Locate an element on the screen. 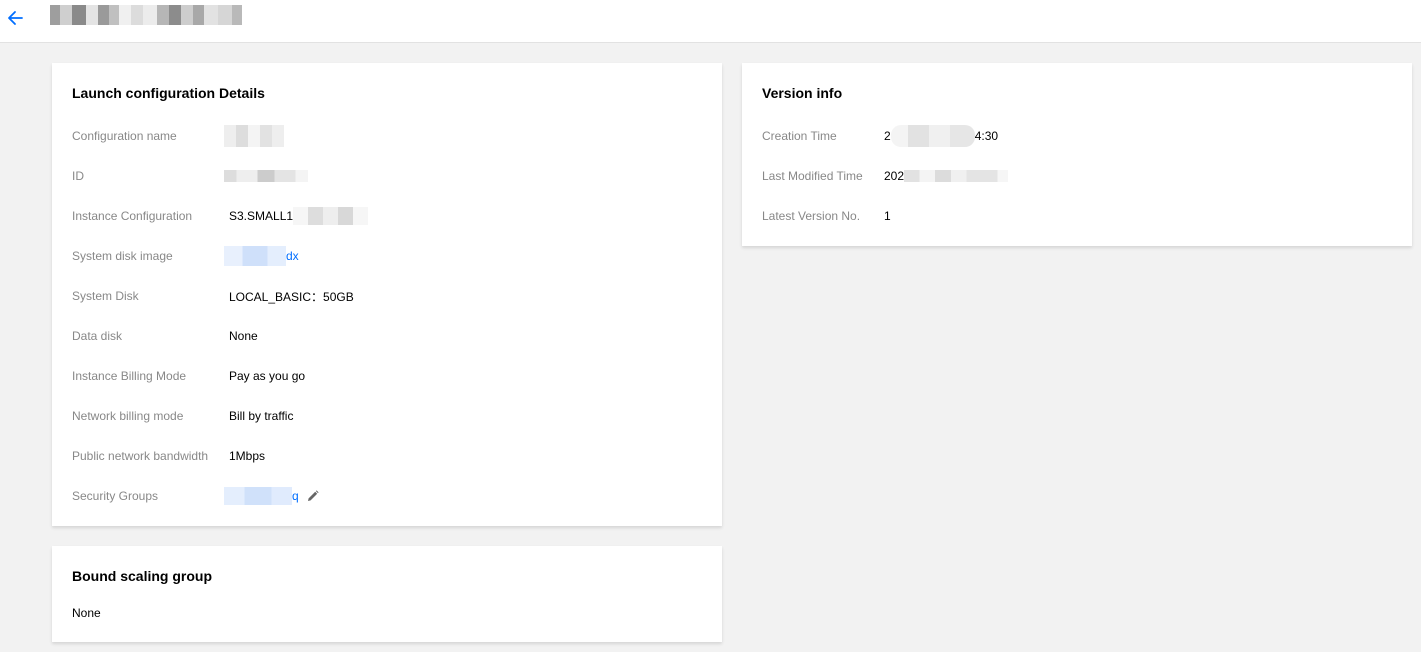 This screenshot has height=652, width=1421. top-bar is located at coordinates (710, 21).